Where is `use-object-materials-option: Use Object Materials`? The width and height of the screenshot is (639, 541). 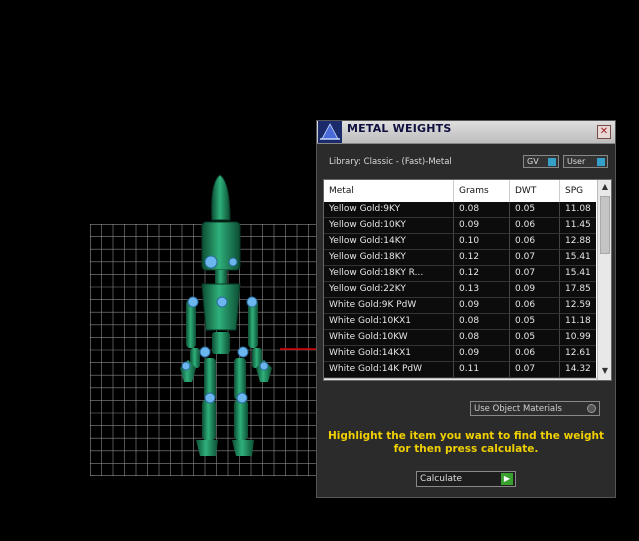
use-object-materials-option: Use Object Materials is located at coordinates (535, 408).